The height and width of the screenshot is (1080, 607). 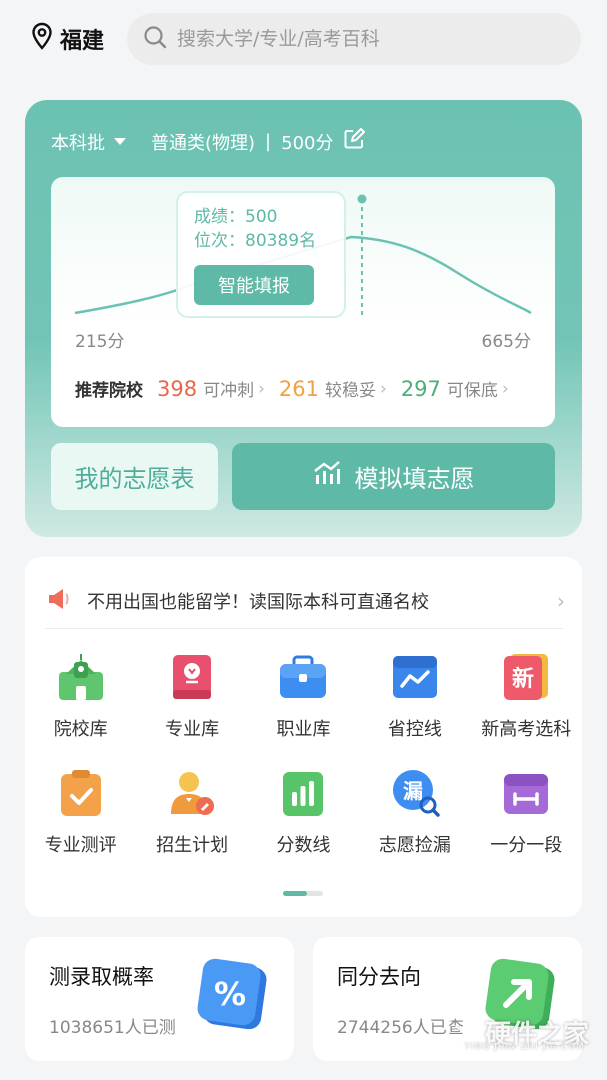 I want to click on score-card-header: 本科批 普通类(物理) | 500分, so click(x=208, y=141).